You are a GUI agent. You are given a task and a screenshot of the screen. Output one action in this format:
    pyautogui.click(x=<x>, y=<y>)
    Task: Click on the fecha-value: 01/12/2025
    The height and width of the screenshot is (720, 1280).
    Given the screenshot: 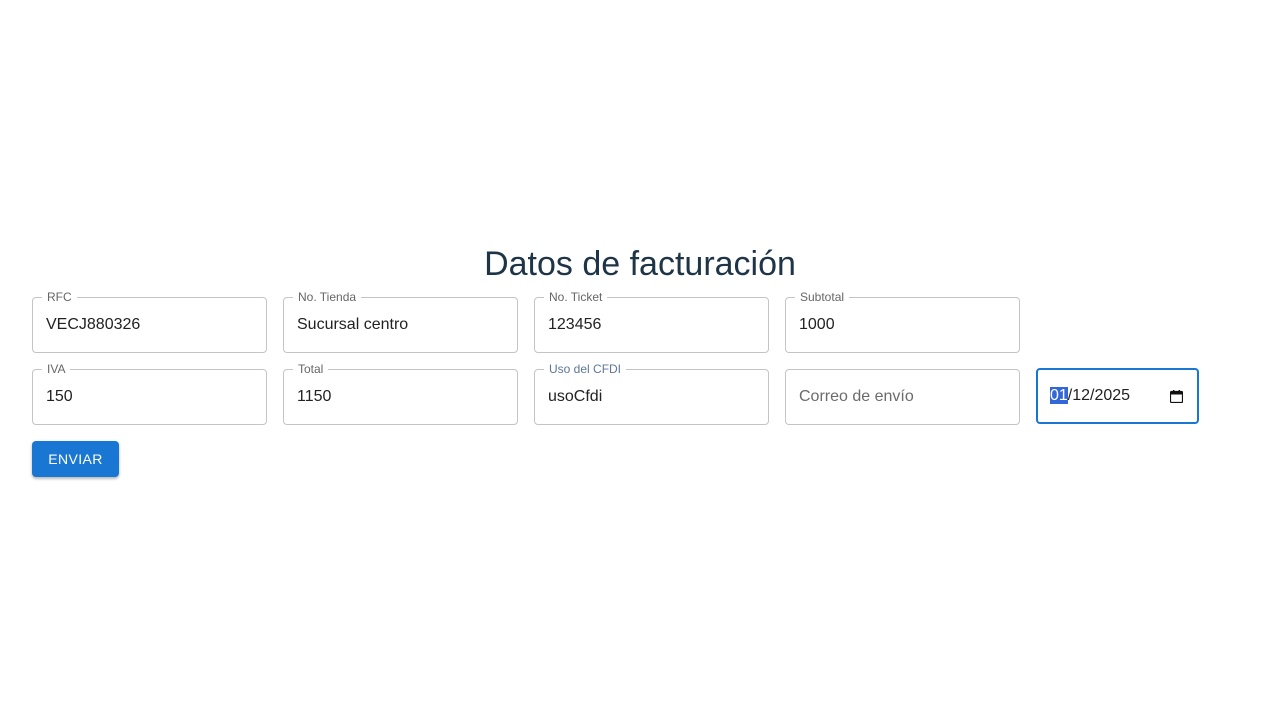 What is the action you would take?
    pyautogui.click(x=1090, y=396)
    